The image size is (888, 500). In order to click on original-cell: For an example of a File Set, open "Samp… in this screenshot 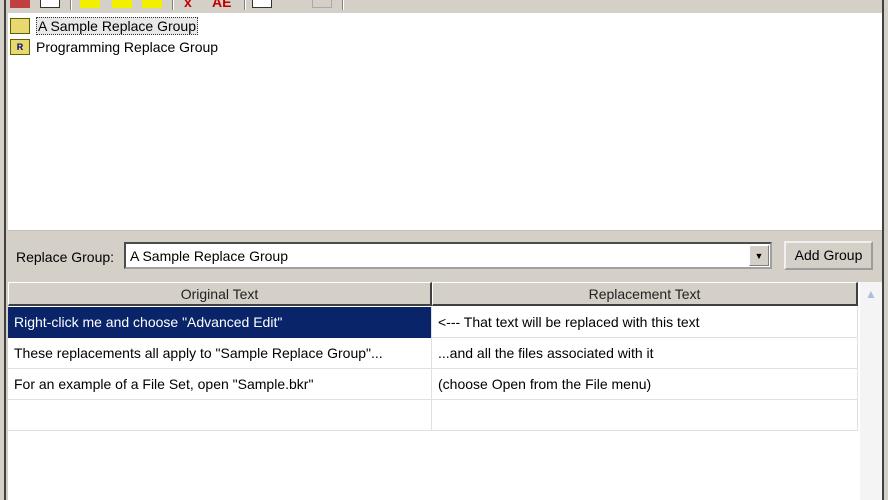, I will do `click(220, 384)`.